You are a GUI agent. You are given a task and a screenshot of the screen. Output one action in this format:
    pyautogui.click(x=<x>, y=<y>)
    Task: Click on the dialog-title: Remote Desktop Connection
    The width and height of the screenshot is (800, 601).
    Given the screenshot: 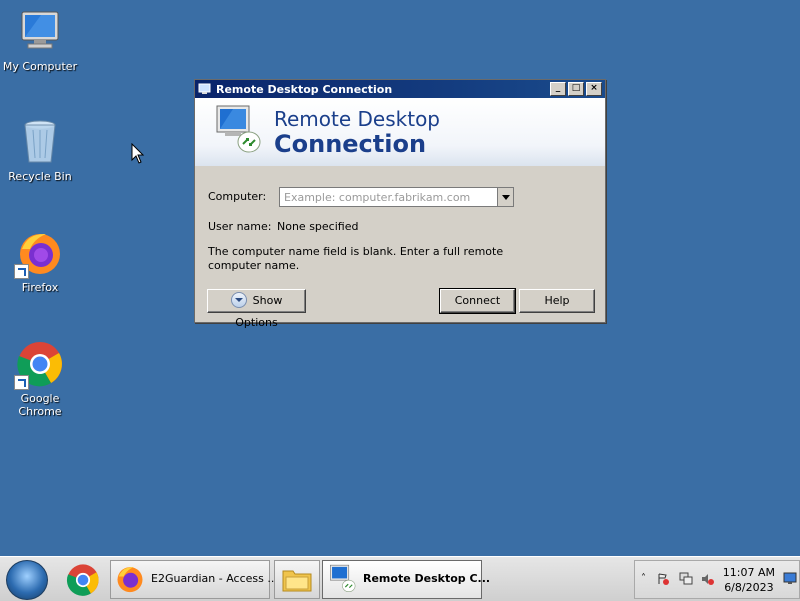 What is the action you would take?
    pyautogui.click(x=304, y=89)
    